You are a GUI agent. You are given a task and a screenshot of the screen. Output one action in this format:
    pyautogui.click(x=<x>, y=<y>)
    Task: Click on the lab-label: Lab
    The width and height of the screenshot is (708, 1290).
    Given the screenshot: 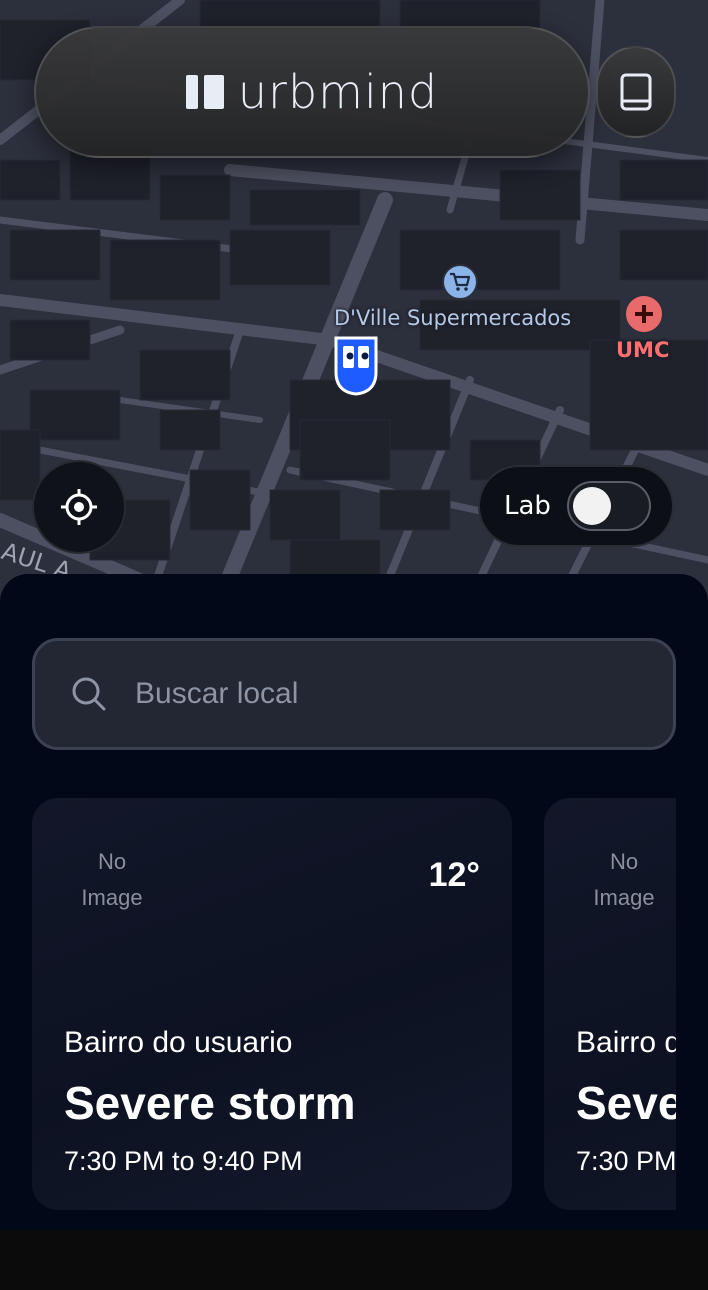 What is the action you would take?
    pyautogui.click(x=527, y=506)
    